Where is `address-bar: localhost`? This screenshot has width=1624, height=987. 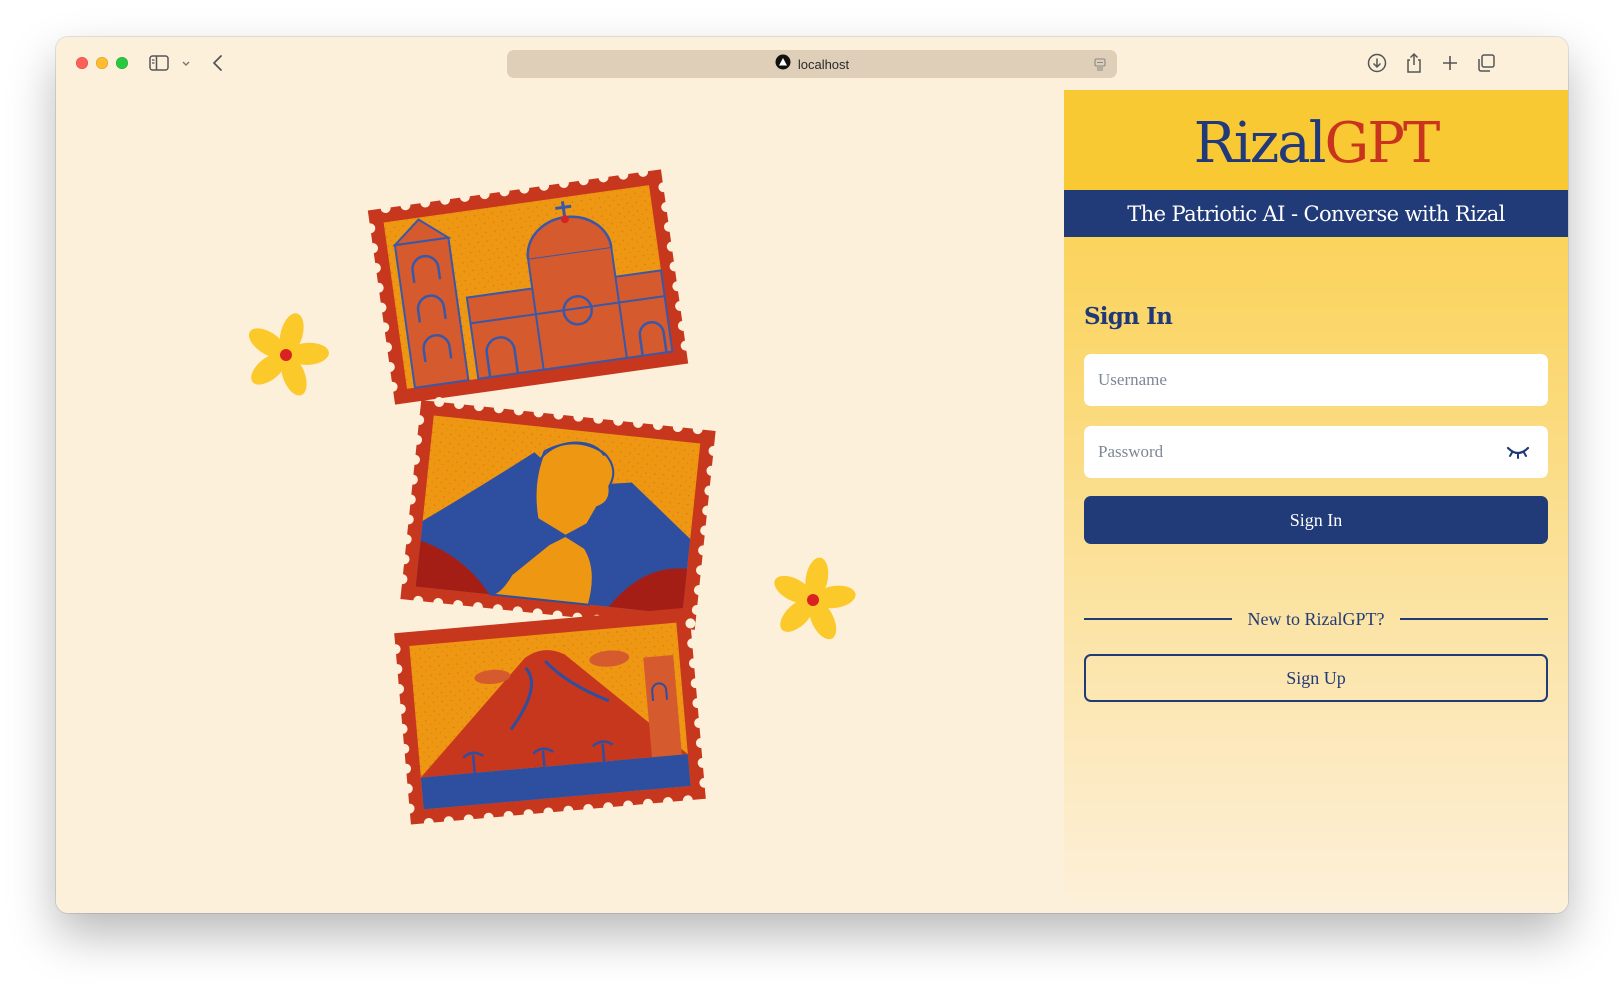 address-bar: localhost is located at coordinates (812, 64).